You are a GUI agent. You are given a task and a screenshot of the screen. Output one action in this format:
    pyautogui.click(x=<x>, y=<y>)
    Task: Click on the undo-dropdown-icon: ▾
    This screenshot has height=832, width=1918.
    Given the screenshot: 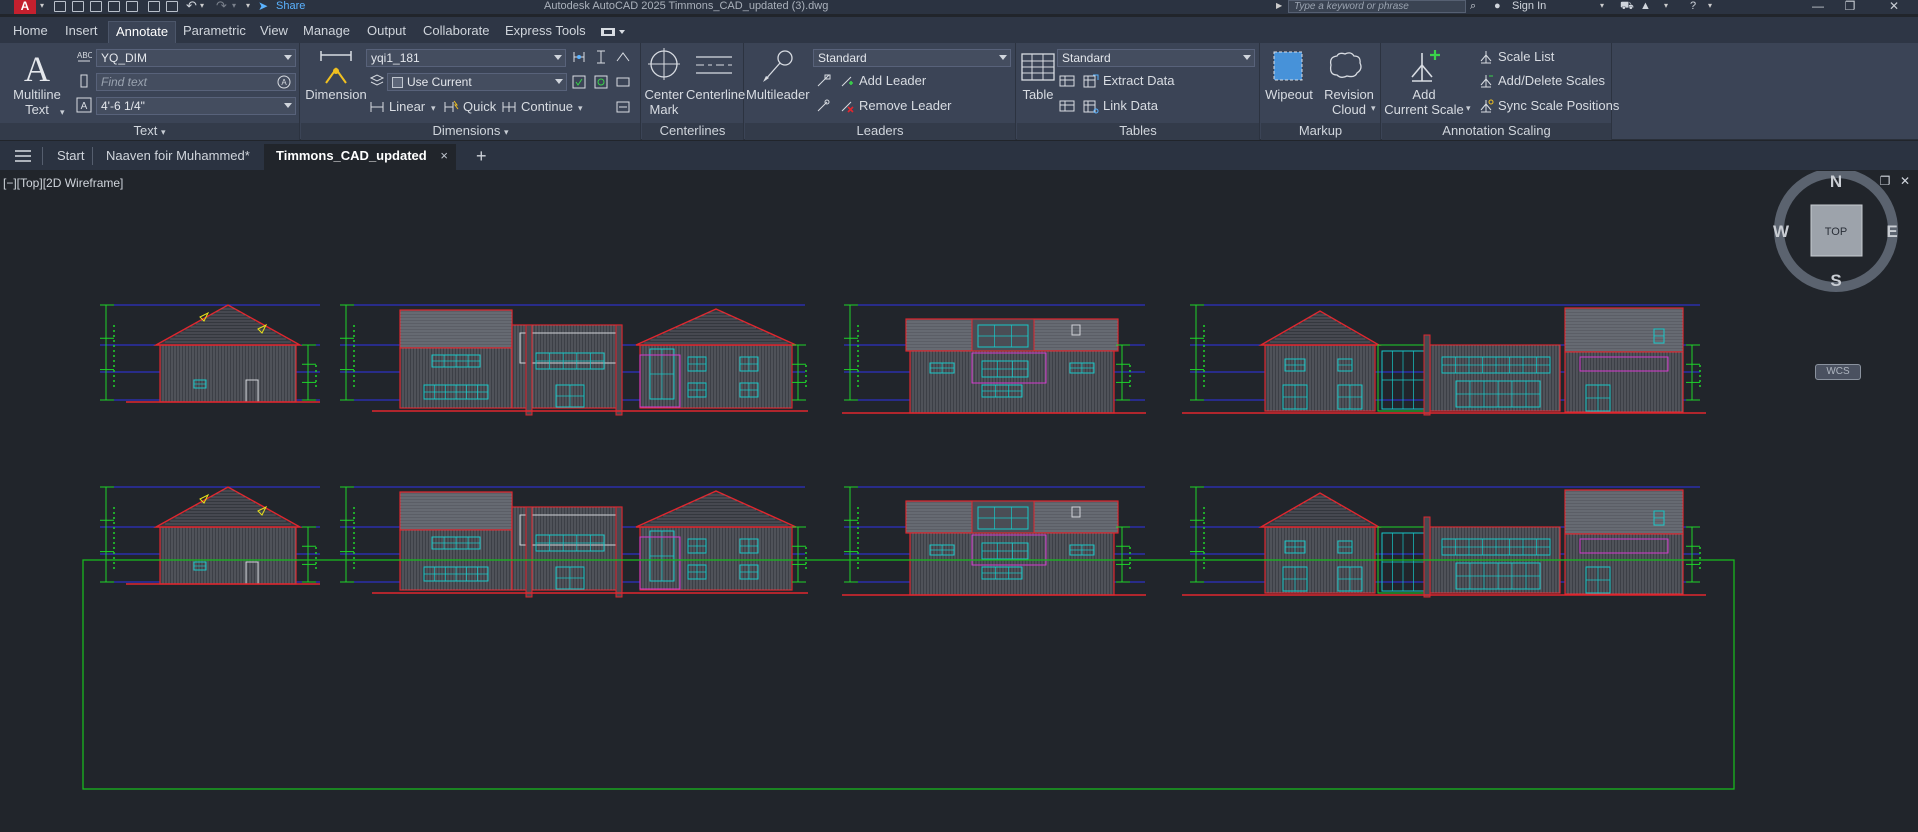 What is the action you would take?
    pyautogui.click(x=202, y=7)
    